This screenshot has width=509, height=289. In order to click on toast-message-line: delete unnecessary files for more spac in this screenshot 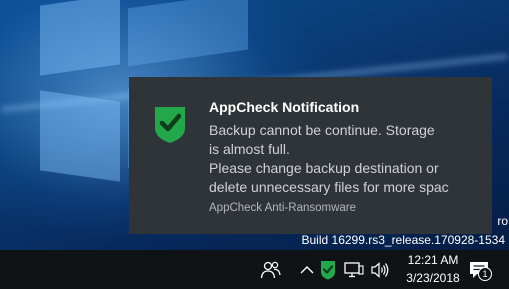, I will do `click(329, 187)`.